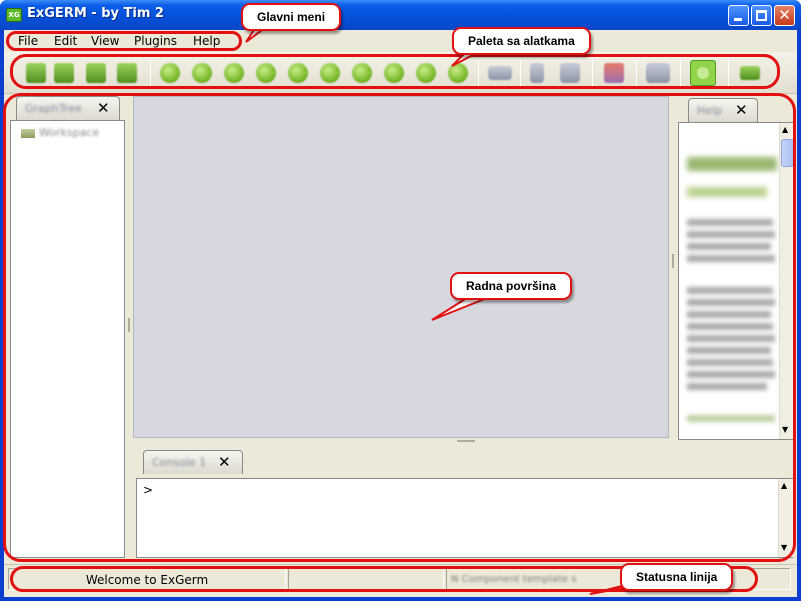 The width and height of the screenshot is (809, 609). I want to click on callout-main-menu: Glavni meni, so click(291, 17).